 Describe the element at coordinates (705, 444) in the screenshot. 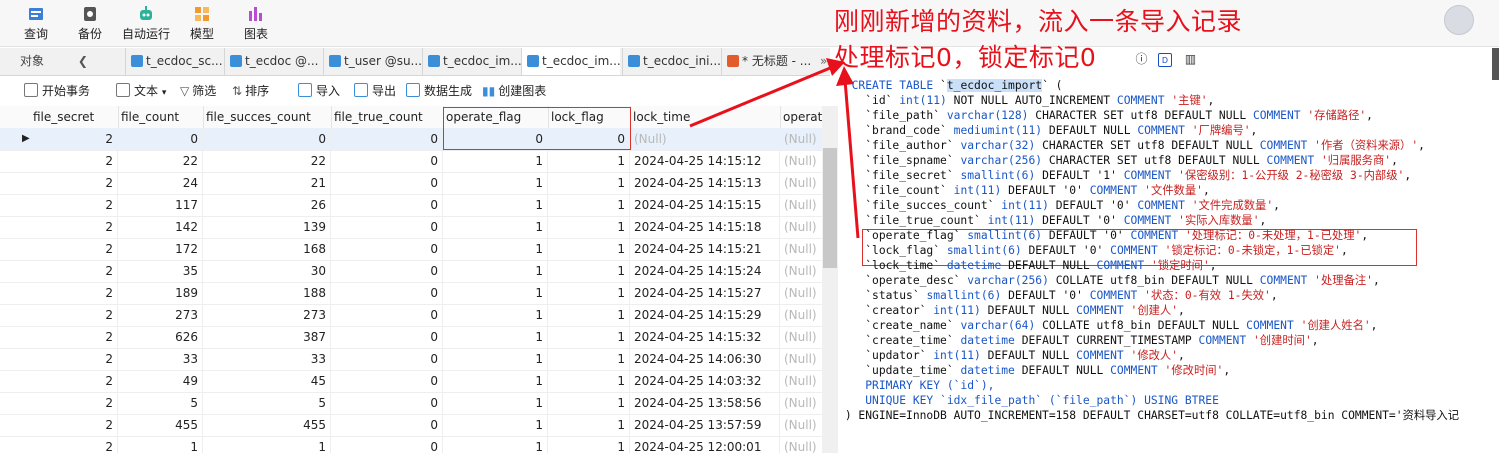

I see `table-cell: 2024-04-25 12:00:01` at that location.